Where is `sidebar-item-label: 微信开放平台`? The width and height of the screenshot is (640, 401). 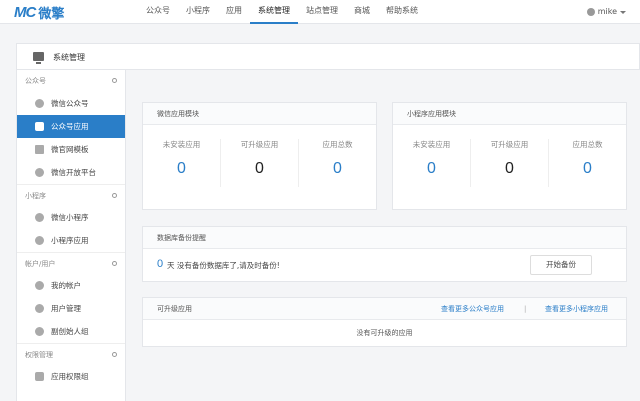 sidebar-item-label: 微信开放平台 is located at coordinates (73, 172).